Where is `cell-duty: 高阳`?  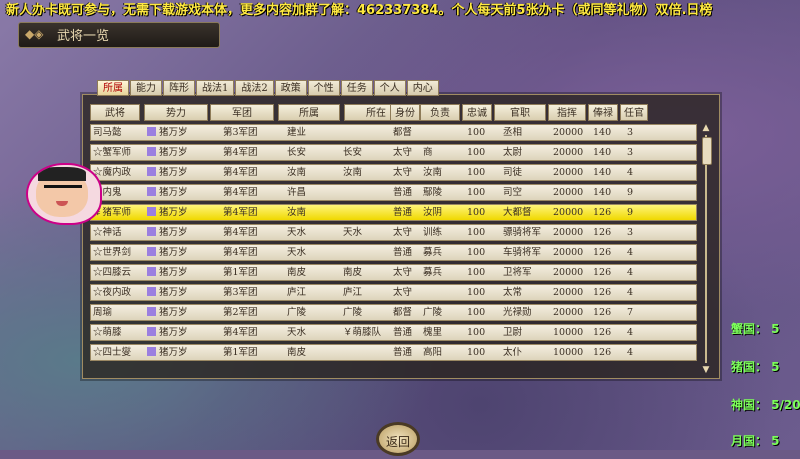
cell-duty: 高阳 is located at coordinates (433, 352).